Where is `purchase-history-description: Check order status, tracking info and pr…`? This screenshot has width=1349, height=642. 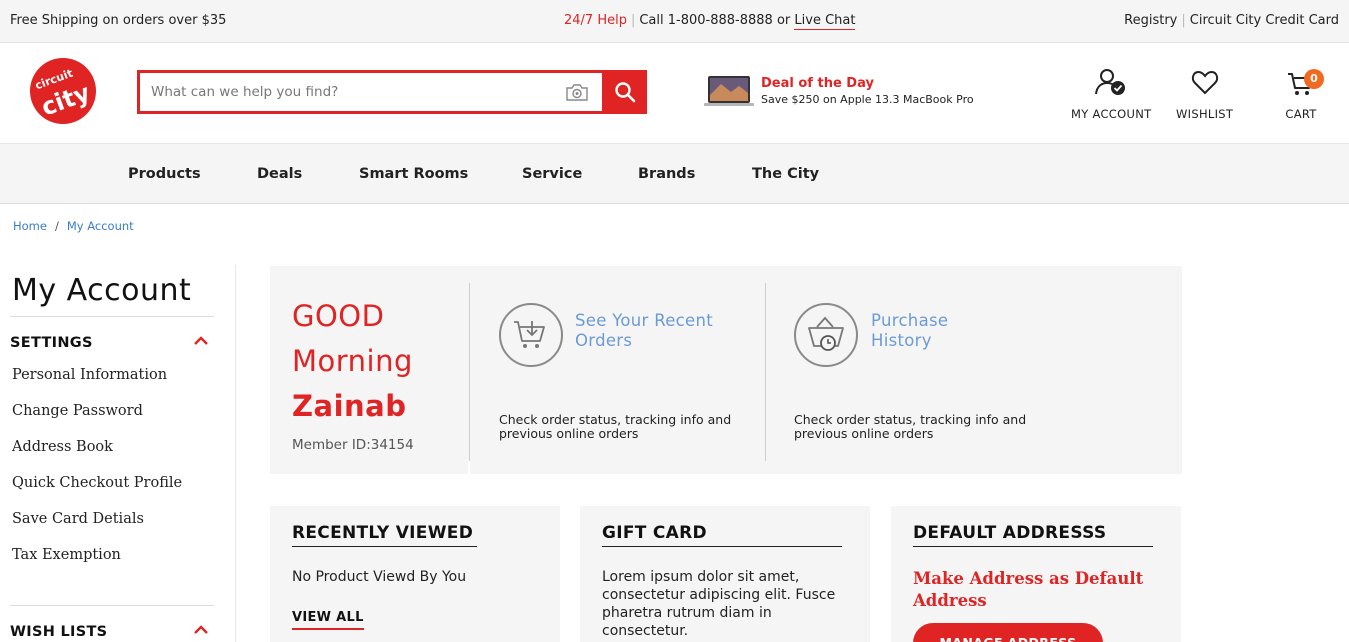
purchase-history-description: Check order status, tracking info and pr… is located at coordinates (910, 426).